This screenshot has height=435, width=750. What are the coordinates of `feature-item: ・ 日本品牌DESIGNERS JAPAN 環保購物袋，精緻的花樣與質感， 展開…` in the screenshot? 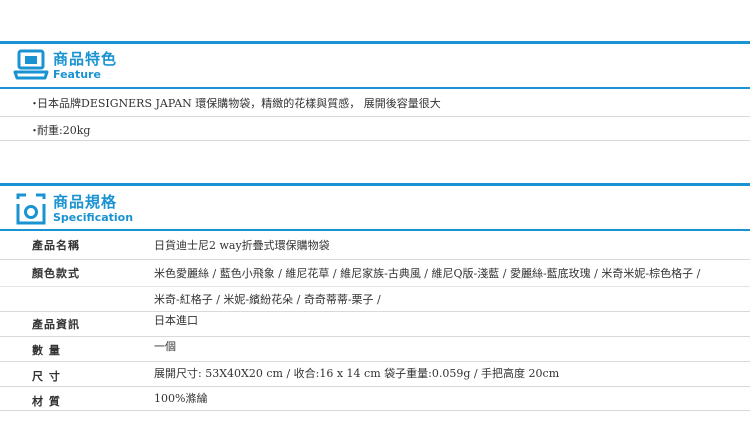 It's located at (375, 103).